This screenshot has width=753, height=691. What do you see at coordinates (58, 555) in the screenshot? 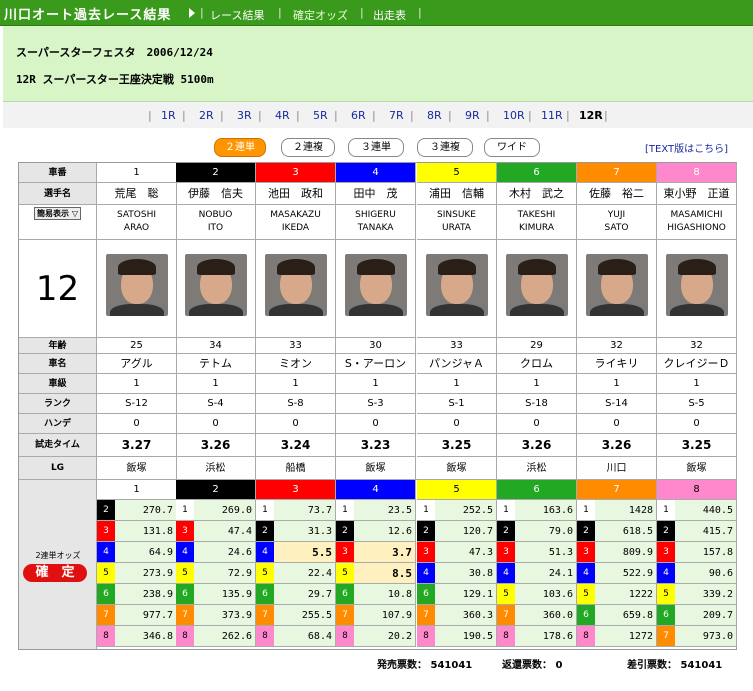
I see `odds-type-label: 2連単オッズ` at bounding box center [58, 555].